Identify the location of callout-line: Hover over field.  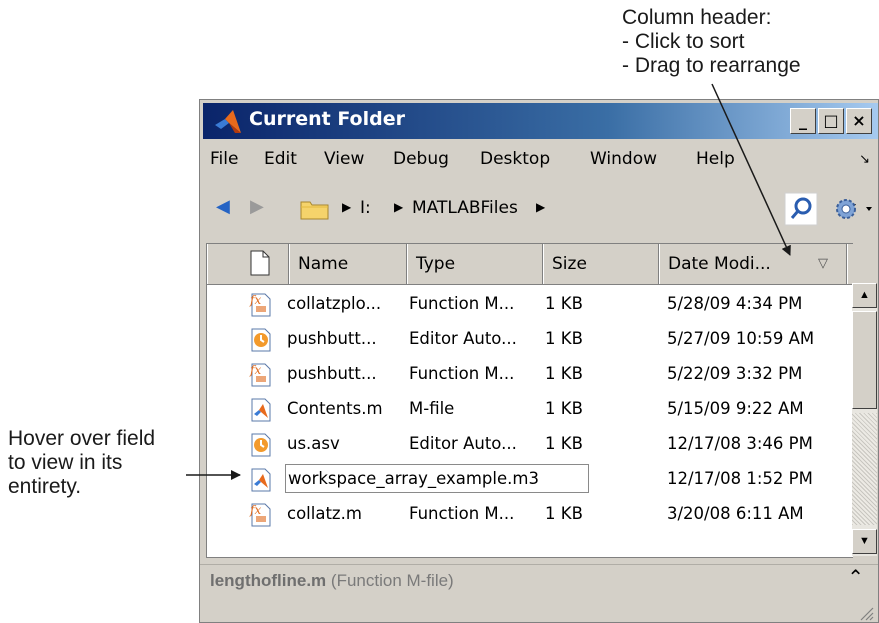
(82, 438).